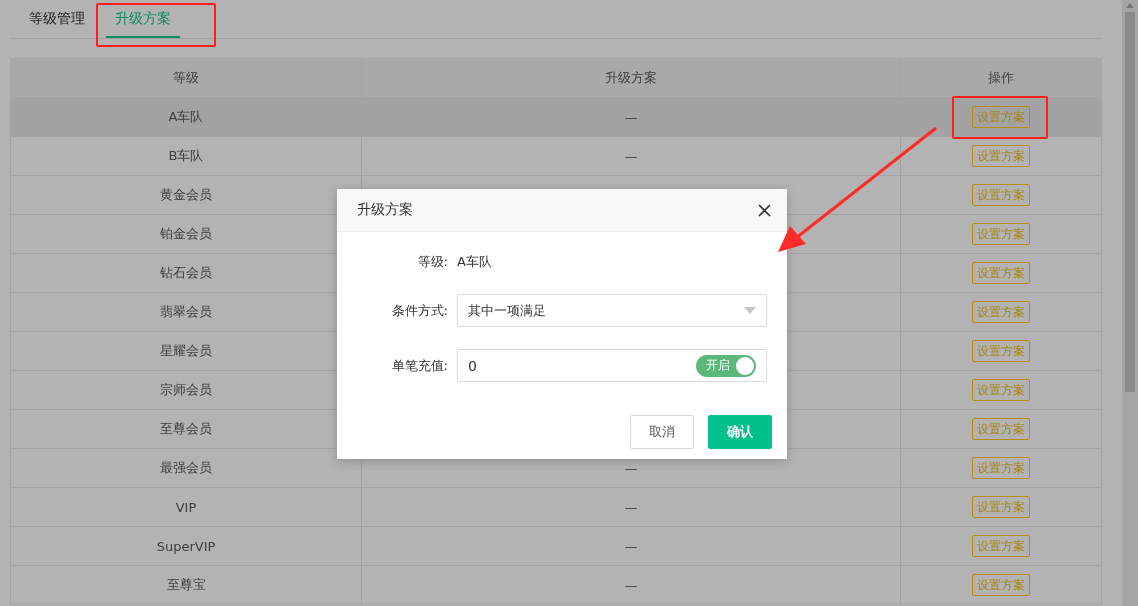 This screenshot has height=606, width=1138. What do you see at coordinates (186, 156) in the screenshot?
I see `table-cell: B车队` at bounding box center [186, 156].